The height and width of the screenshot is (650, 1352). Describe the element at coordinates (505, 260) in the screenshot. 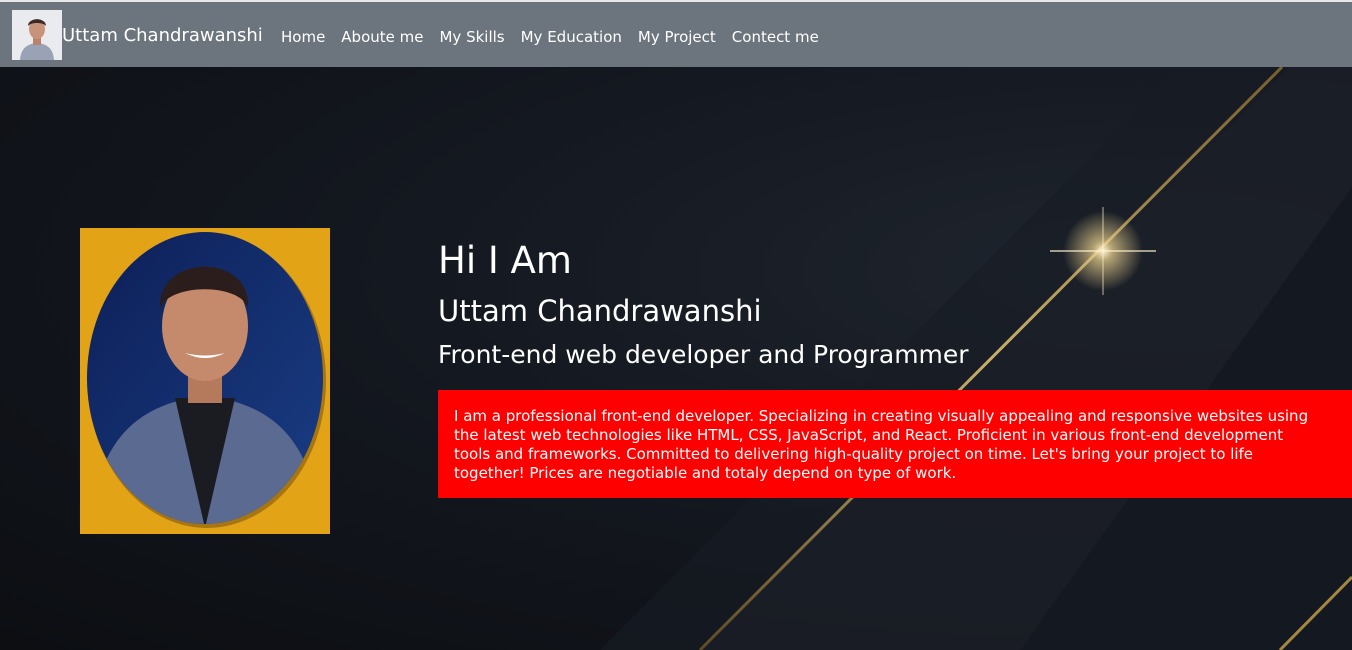

I see `hero-greeting: Hi I Am` at that location.